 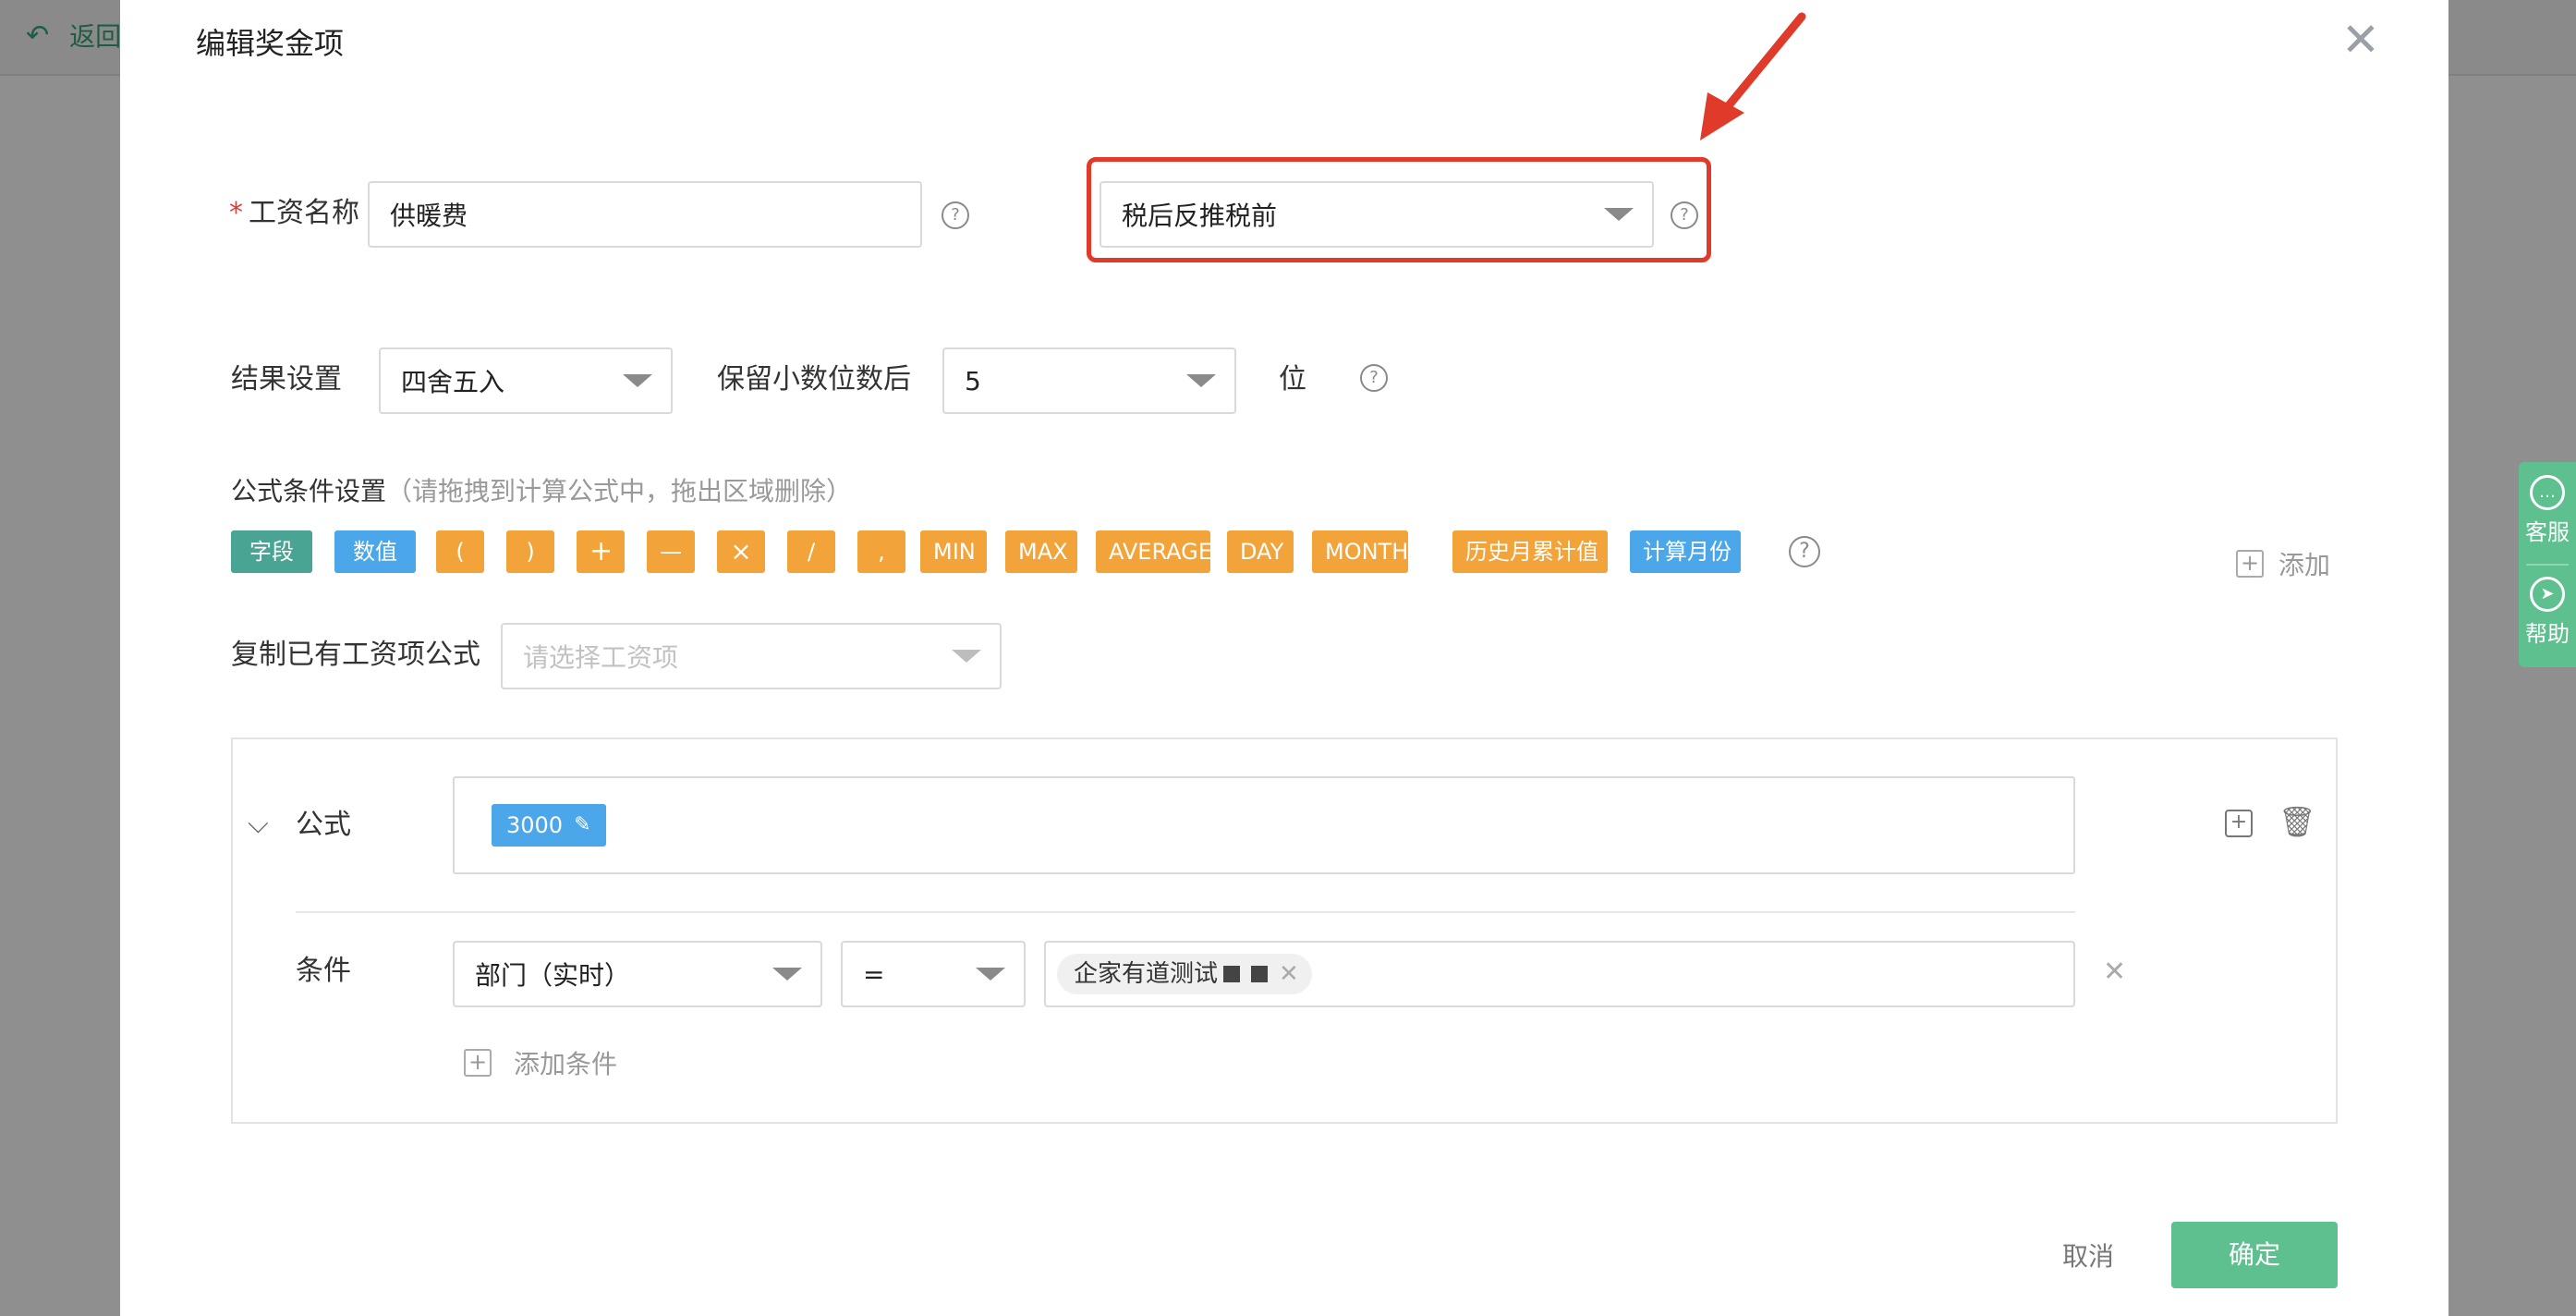 What do you see at coordinates (2239, 823) in the screenshot?
I see `copy-formula-icon: +` at bounding box center [2239, 823].